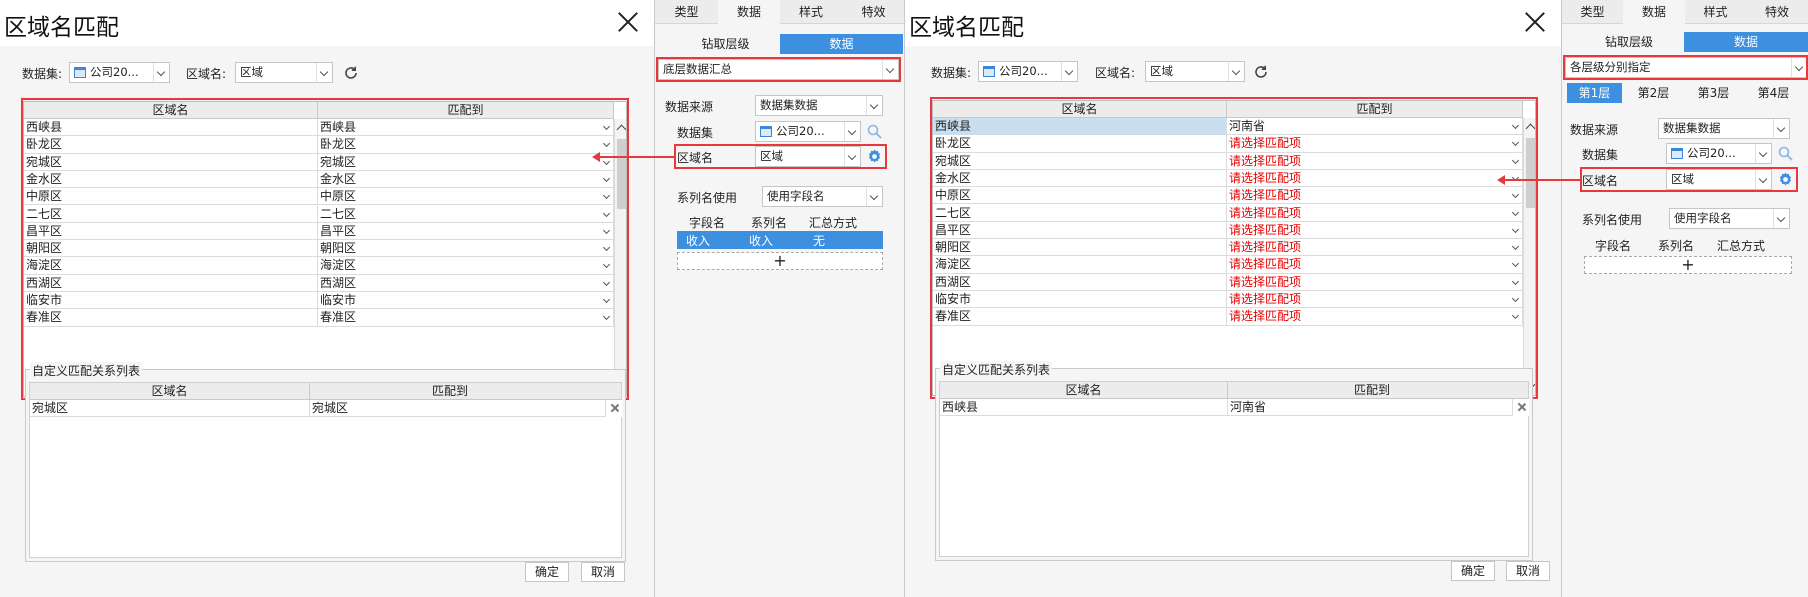 The image size is (1808, 597). I want to click on table-row: 西湖区 请选择匹配项, so click(1228, 282).